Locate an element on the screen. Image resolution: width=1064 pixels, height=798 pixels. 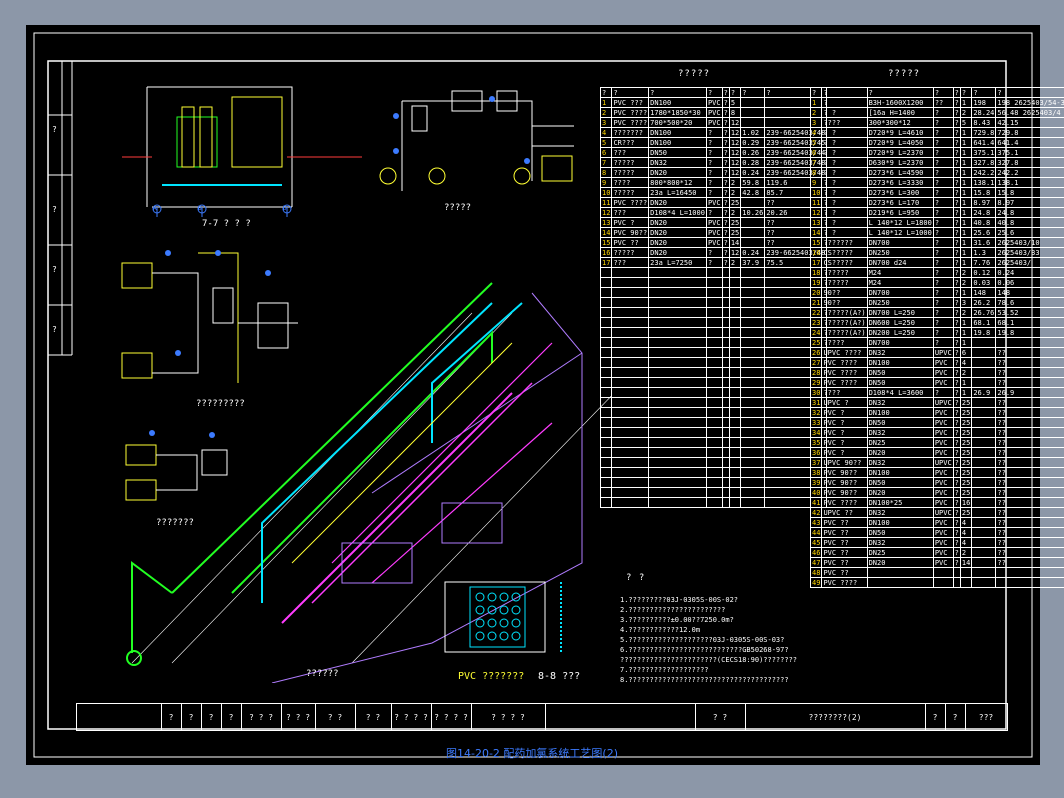
table-row: 12? ? D219*6 L=950?? 1 24.8 24.8 is located at coordinates (936, 212).